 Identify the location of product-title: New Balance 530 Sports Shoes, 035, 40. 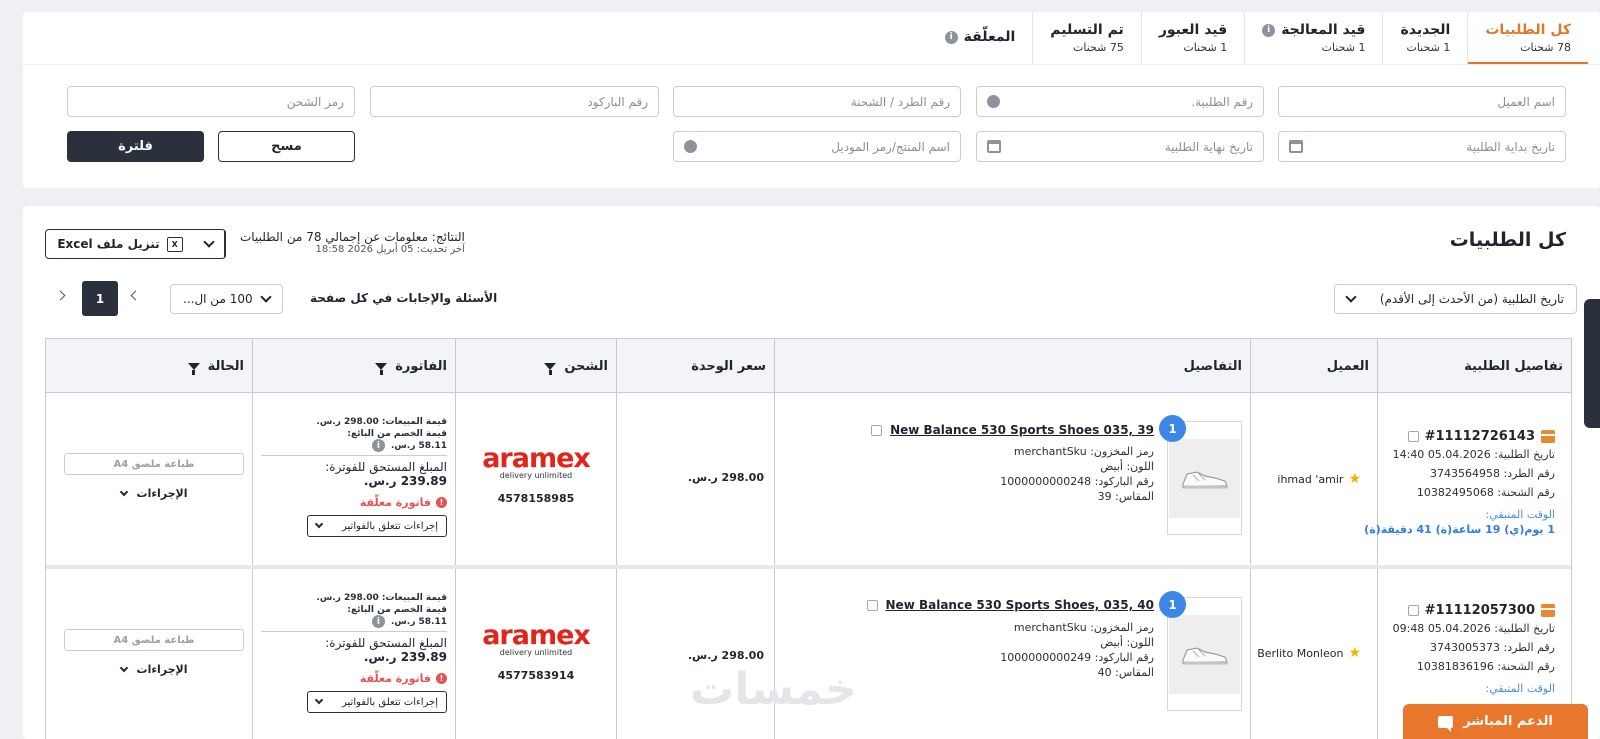
(1020, 605).